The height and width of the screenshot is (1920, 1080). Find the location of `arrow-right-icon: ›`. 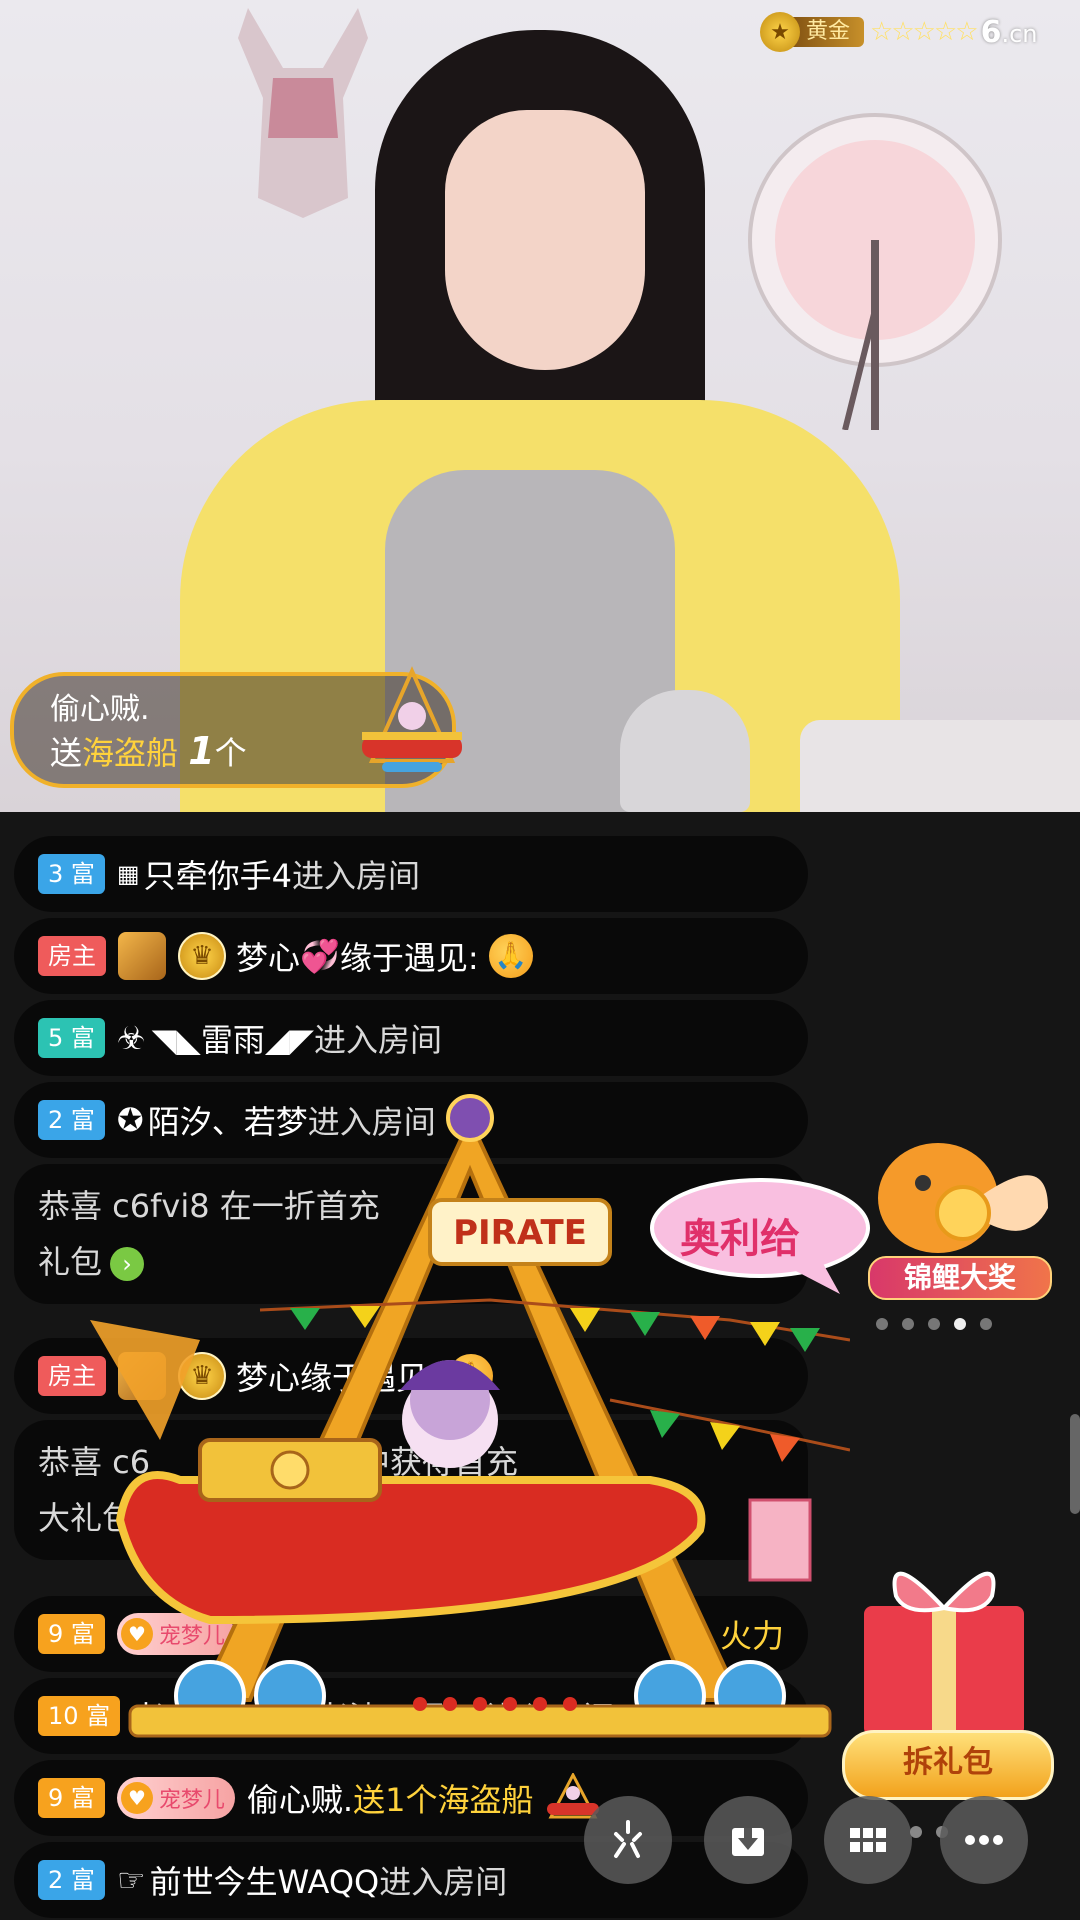

arrow-right-icon: › is located at coordinates (127, 1264).